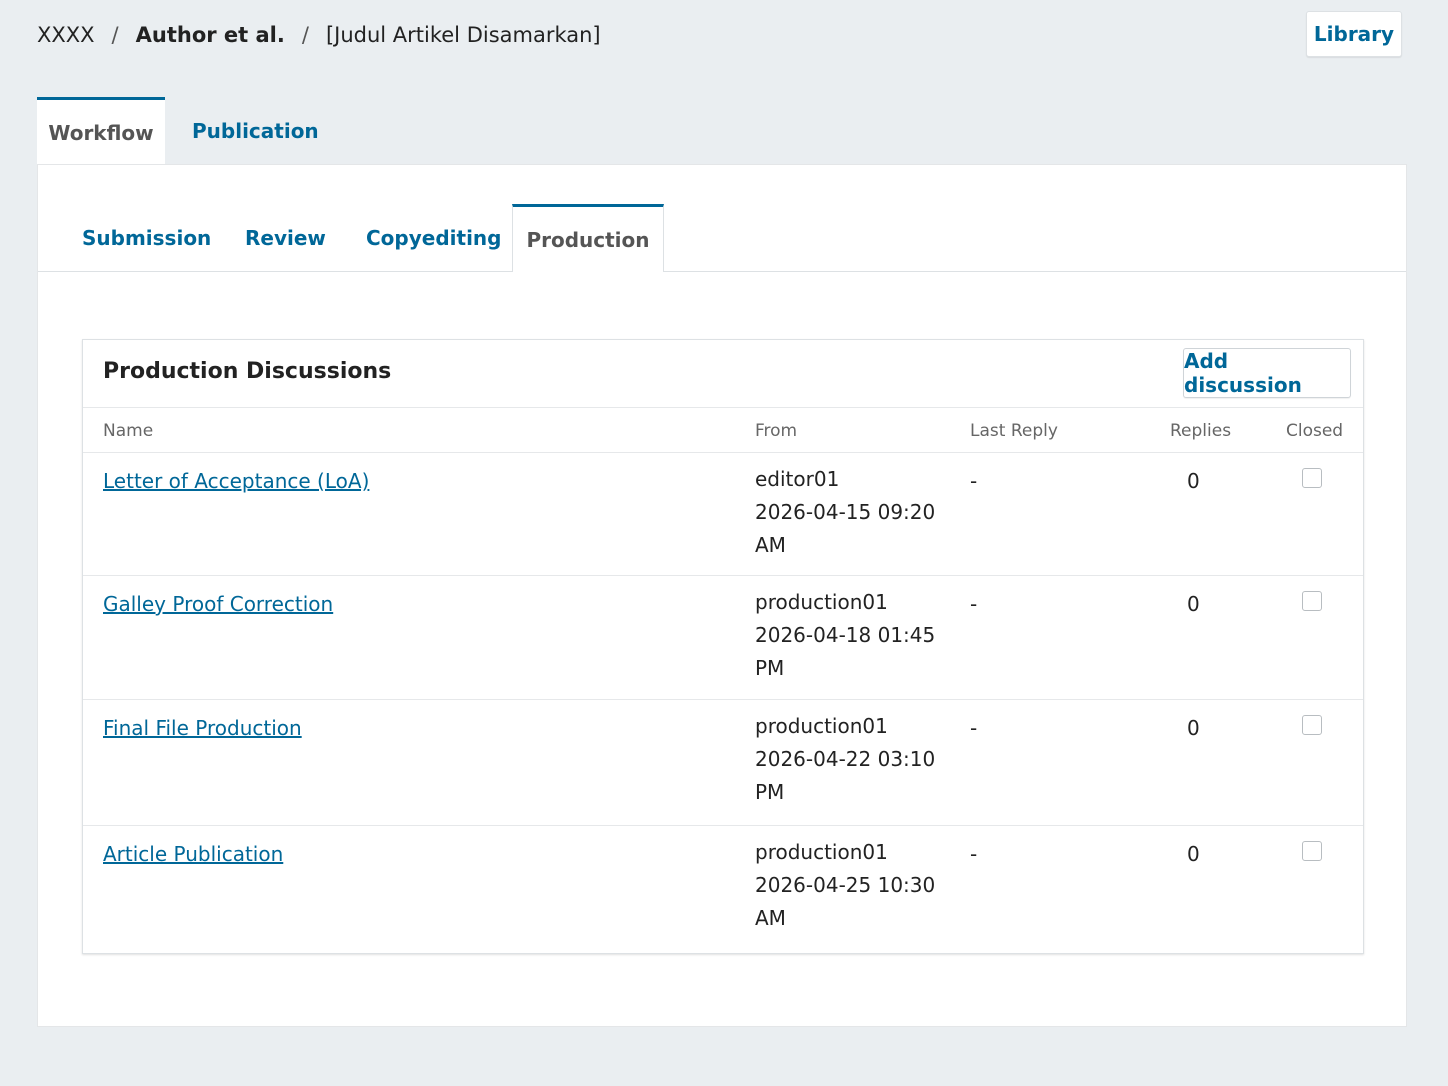 This screenshot has height=1086, width=1448. What do you see at coordinates (236, 481) in the screenshot?
I see `discussion-link: Letter of Acceptance (LoA)` at bounding box center [236, 481].